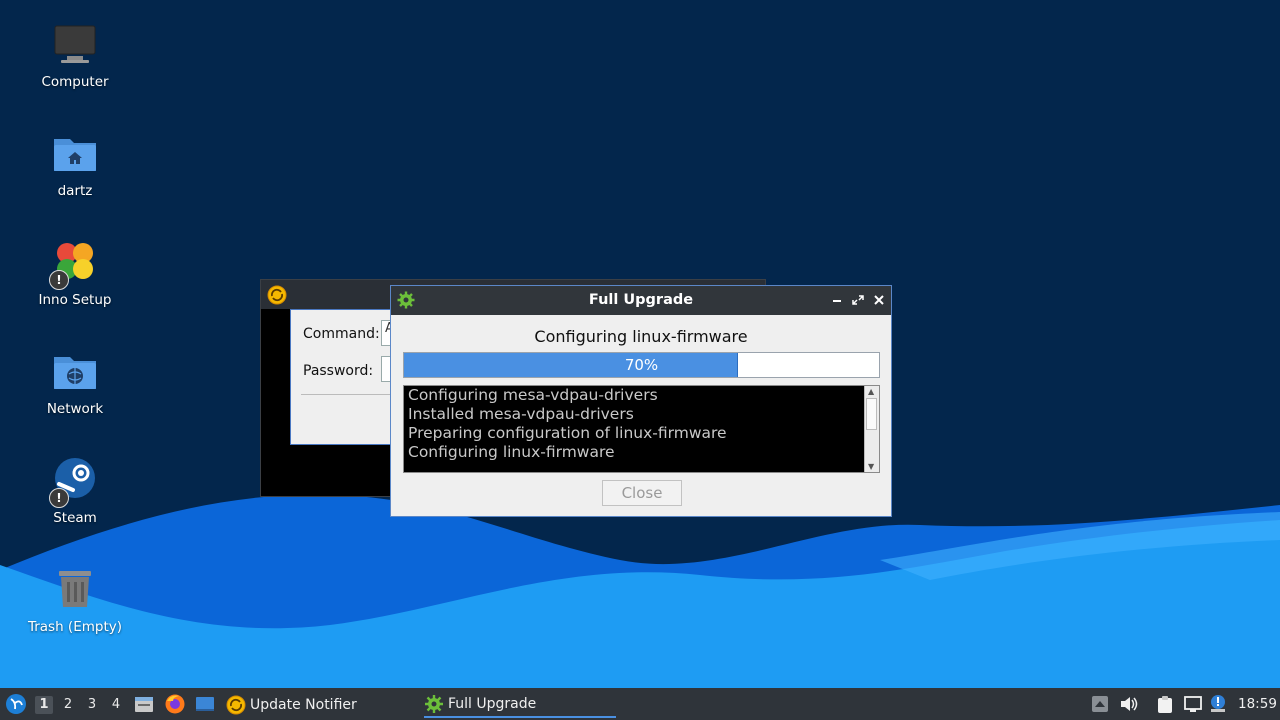 Image resolution: width=1280 pixels, height=720 pixels. I want to click on scroll-down-arrow-icon: ▼, so click(871, 466).